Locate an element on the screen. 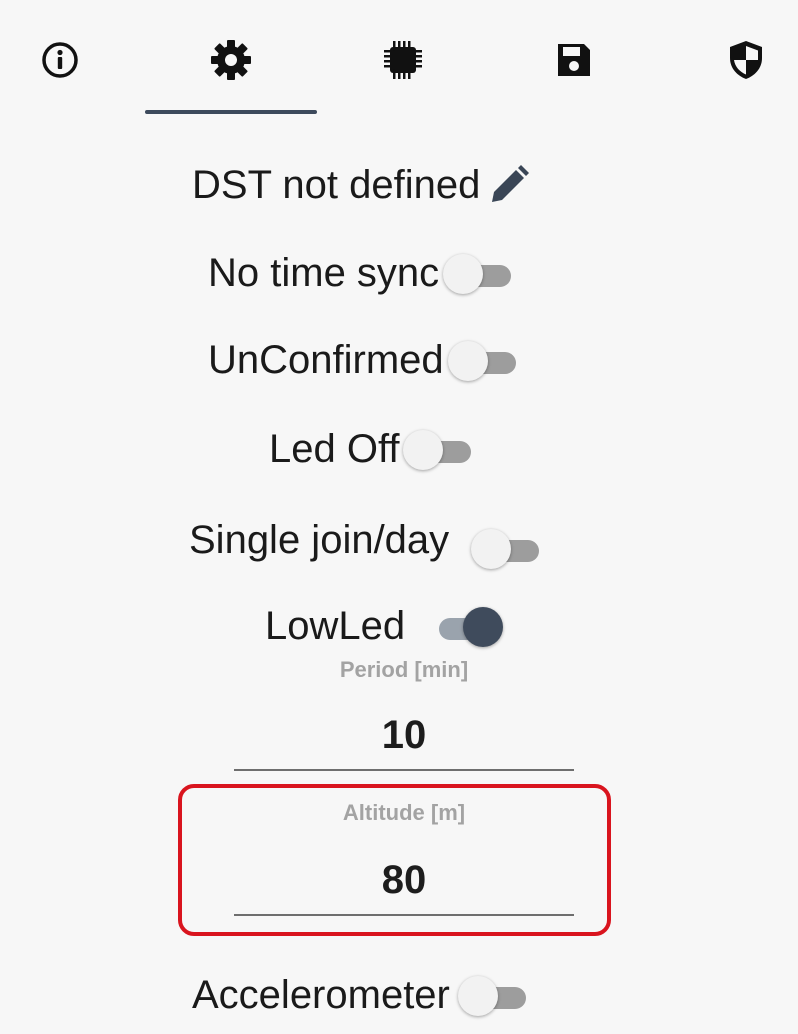  period-label: Period [min] is located at coordinates (404, 669).